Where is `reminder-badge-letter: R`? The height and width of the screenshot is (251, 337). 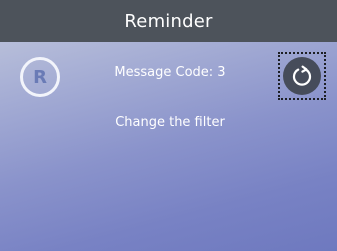
reminder-badge-letter: R is located at coordinates (40, 77).